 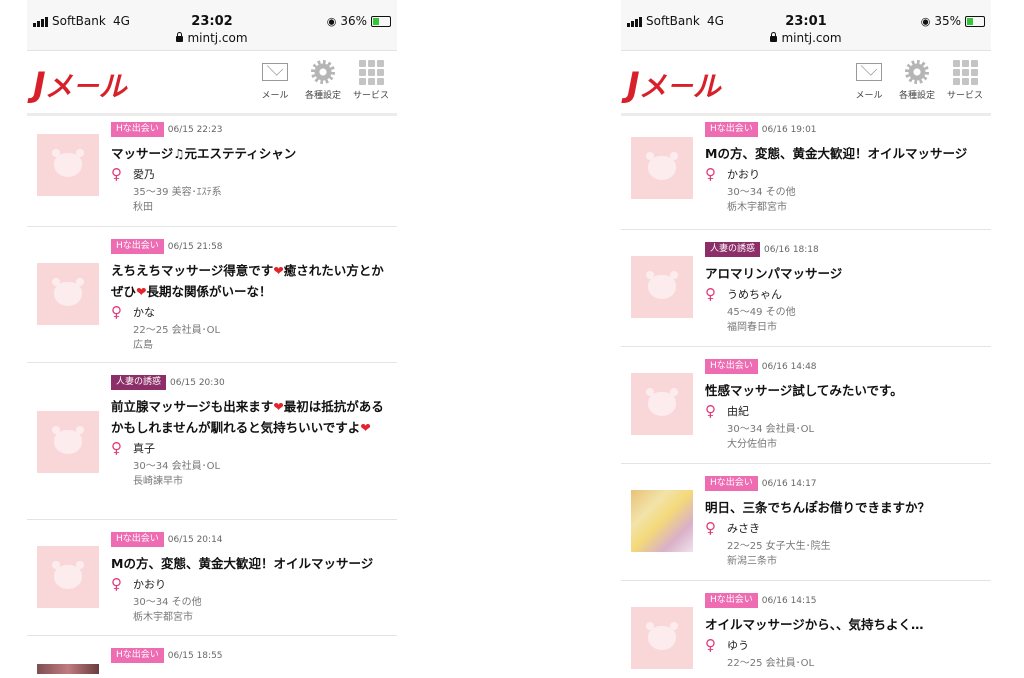 I want to click on lock-icon, so click(x=180, y=36).